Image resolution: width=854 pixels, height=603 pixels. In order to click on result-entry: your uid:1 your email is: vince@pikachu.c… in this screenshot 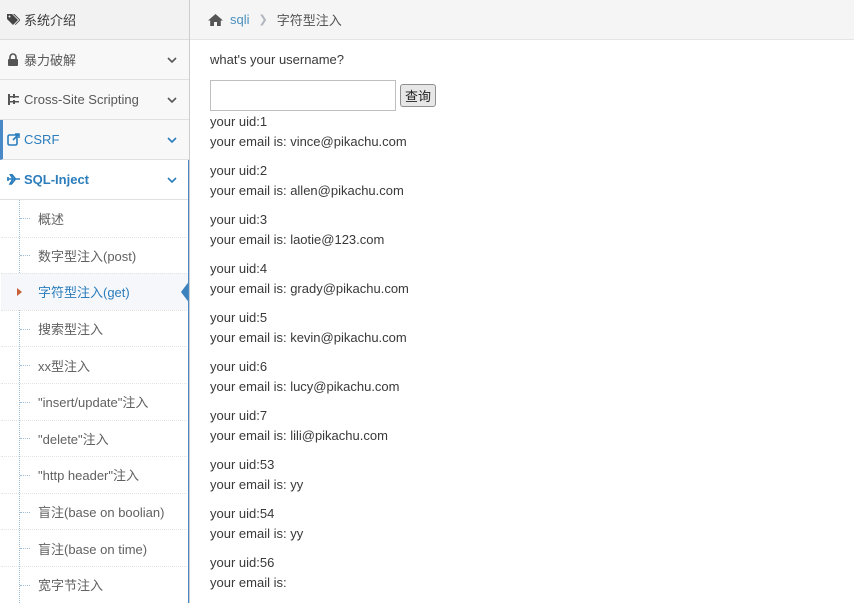, I will do `click(532, 136)`.